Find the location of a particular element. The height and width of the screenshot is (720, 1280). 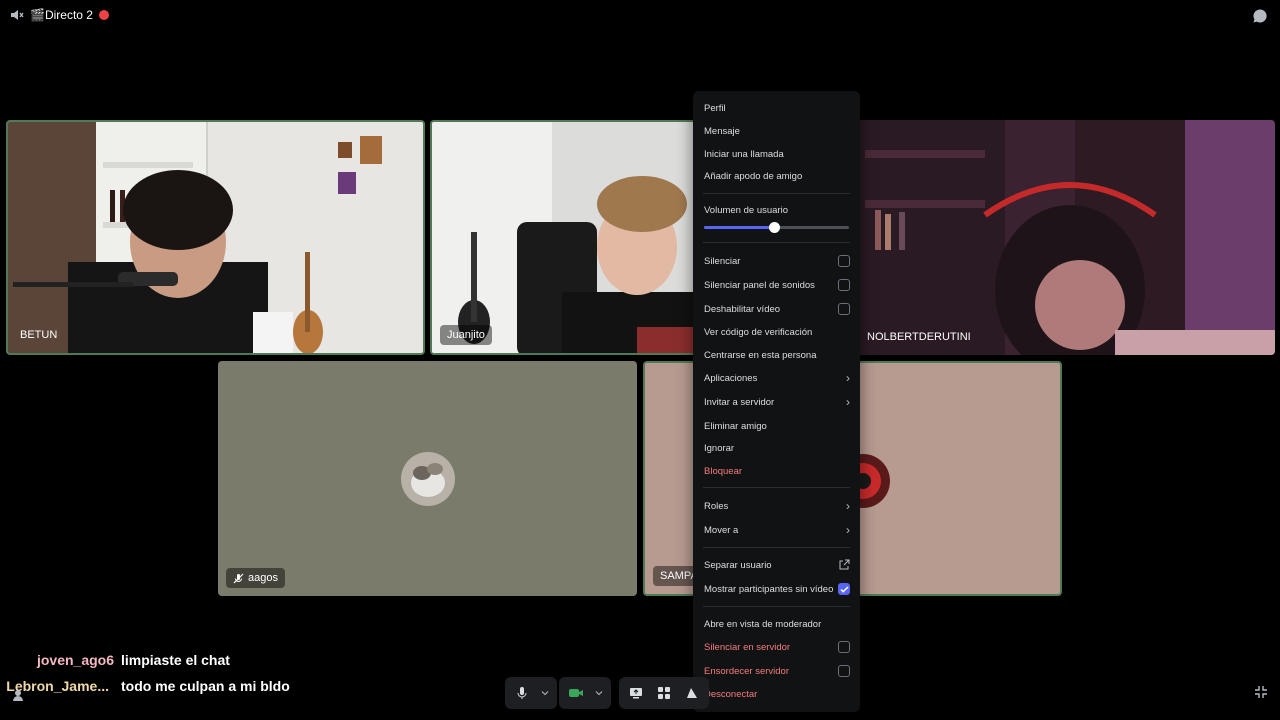

camera-control is located at coordinates (585, 693).